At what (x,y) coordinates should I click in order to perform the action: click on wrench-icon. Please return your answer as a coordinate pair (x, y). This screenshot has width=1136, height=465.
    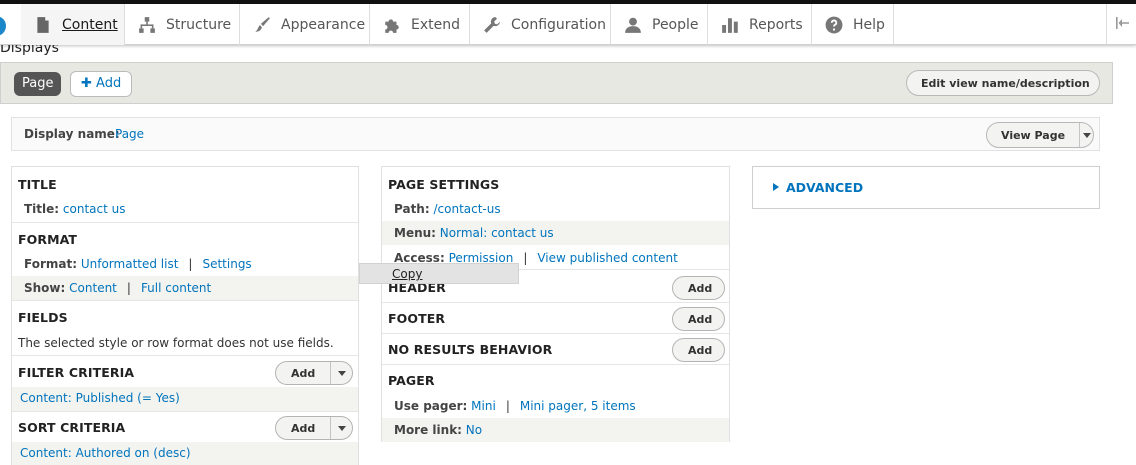
    Looking at the image, I should click on (492, 25).